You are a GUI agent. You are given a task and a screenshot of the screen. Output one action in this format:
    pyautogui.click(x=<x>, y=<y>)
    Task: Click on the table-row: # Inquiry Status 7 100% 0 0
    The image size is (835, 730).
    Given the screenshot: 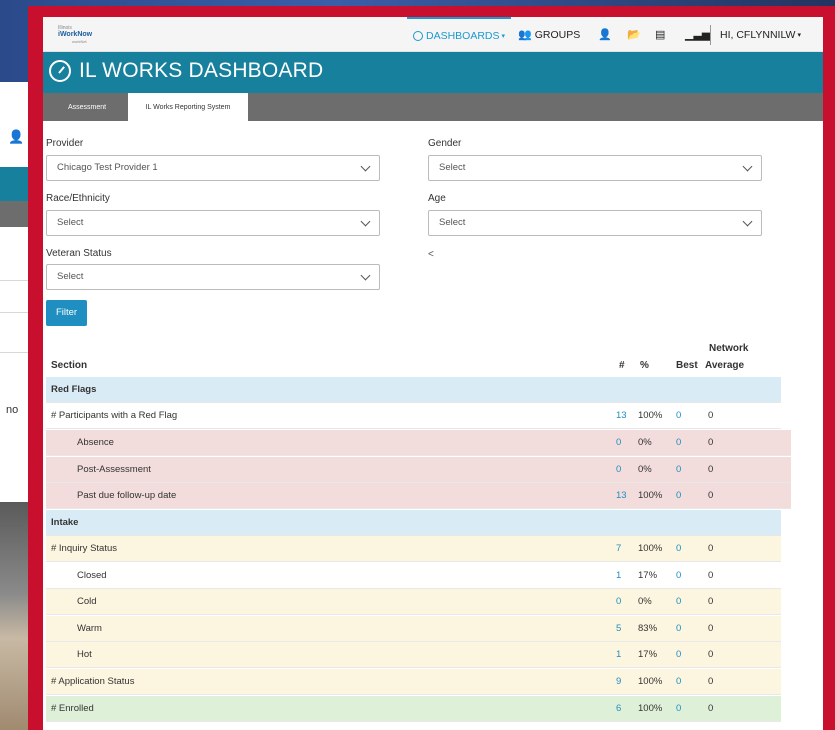 What is the action you would take?
    pyautogui.click(x=413, y=549)
    